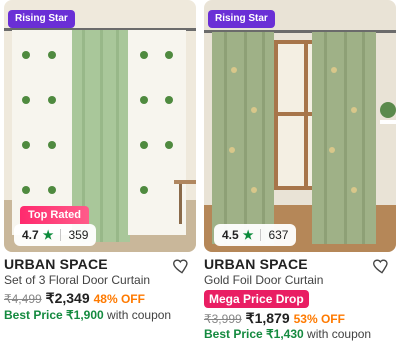 The image size is (400, 350). I want to click on price-row: ₹3,999 ₹1,879 53% OFF, so click(274, 318).